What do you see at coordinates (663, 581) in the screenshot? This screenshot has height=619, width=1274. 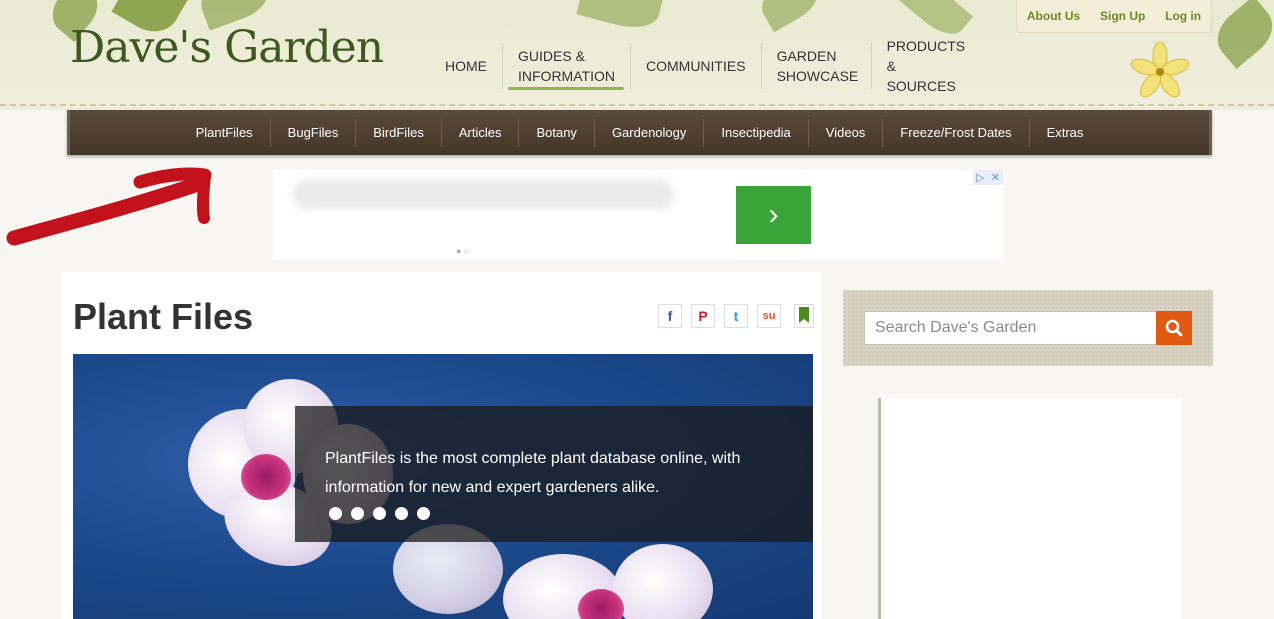 I see `orchid-petal` at bounding box center [663, 581].